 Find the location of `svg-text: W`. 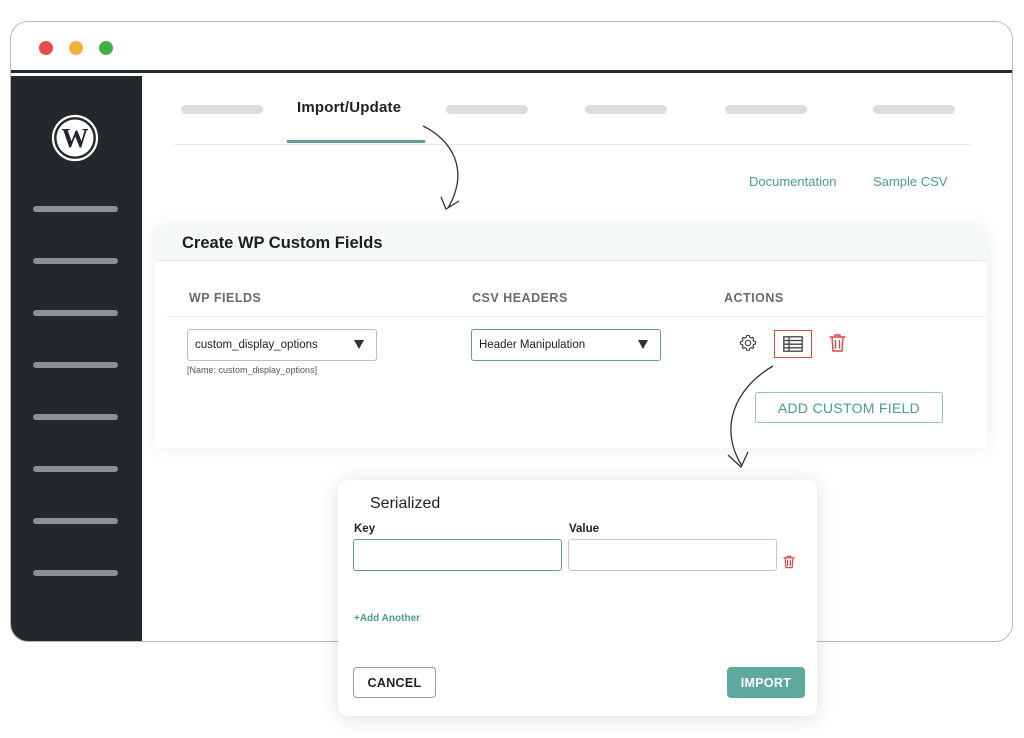

svg-text: W is located at coordinates (75, 138).